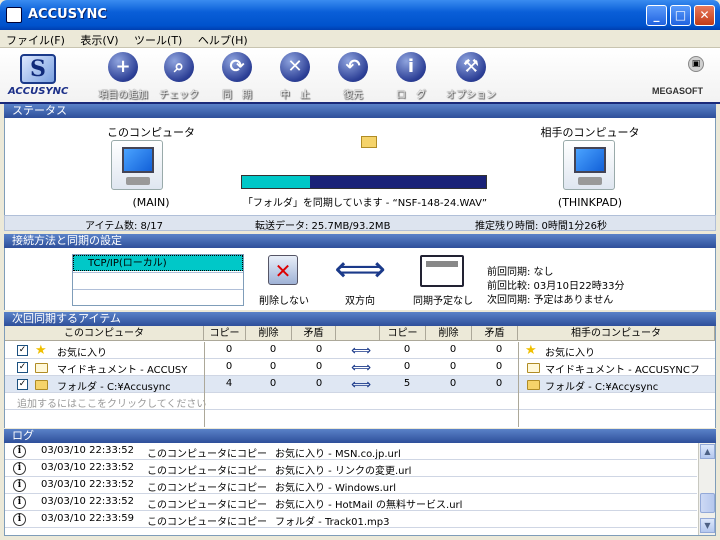 The image size is (720, 540). What do you see at coordinates (656, 15) in the screenshot?
I see `minimize-button: _` at bounding box center [656, 15].